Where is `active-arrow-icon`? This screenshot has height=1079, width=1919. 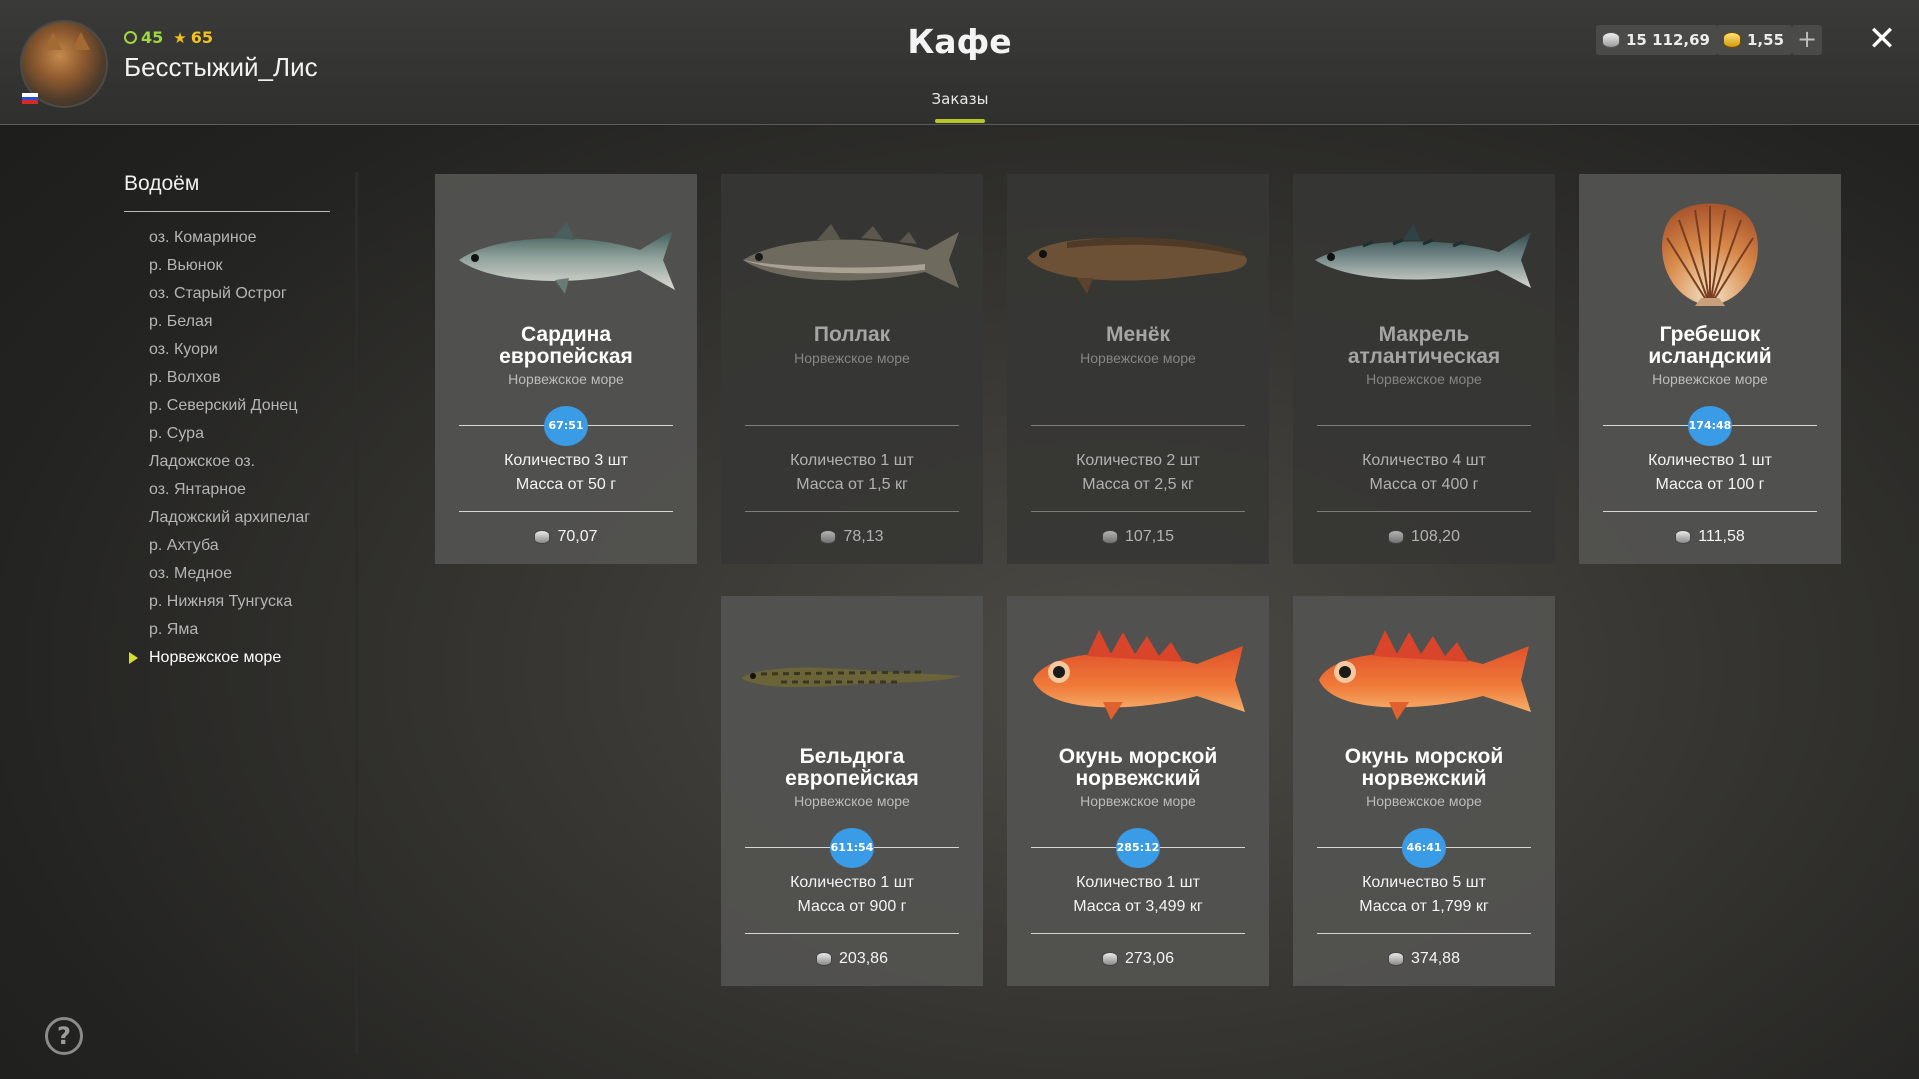
active-arrow-icon is located at coordinates (133, 658).